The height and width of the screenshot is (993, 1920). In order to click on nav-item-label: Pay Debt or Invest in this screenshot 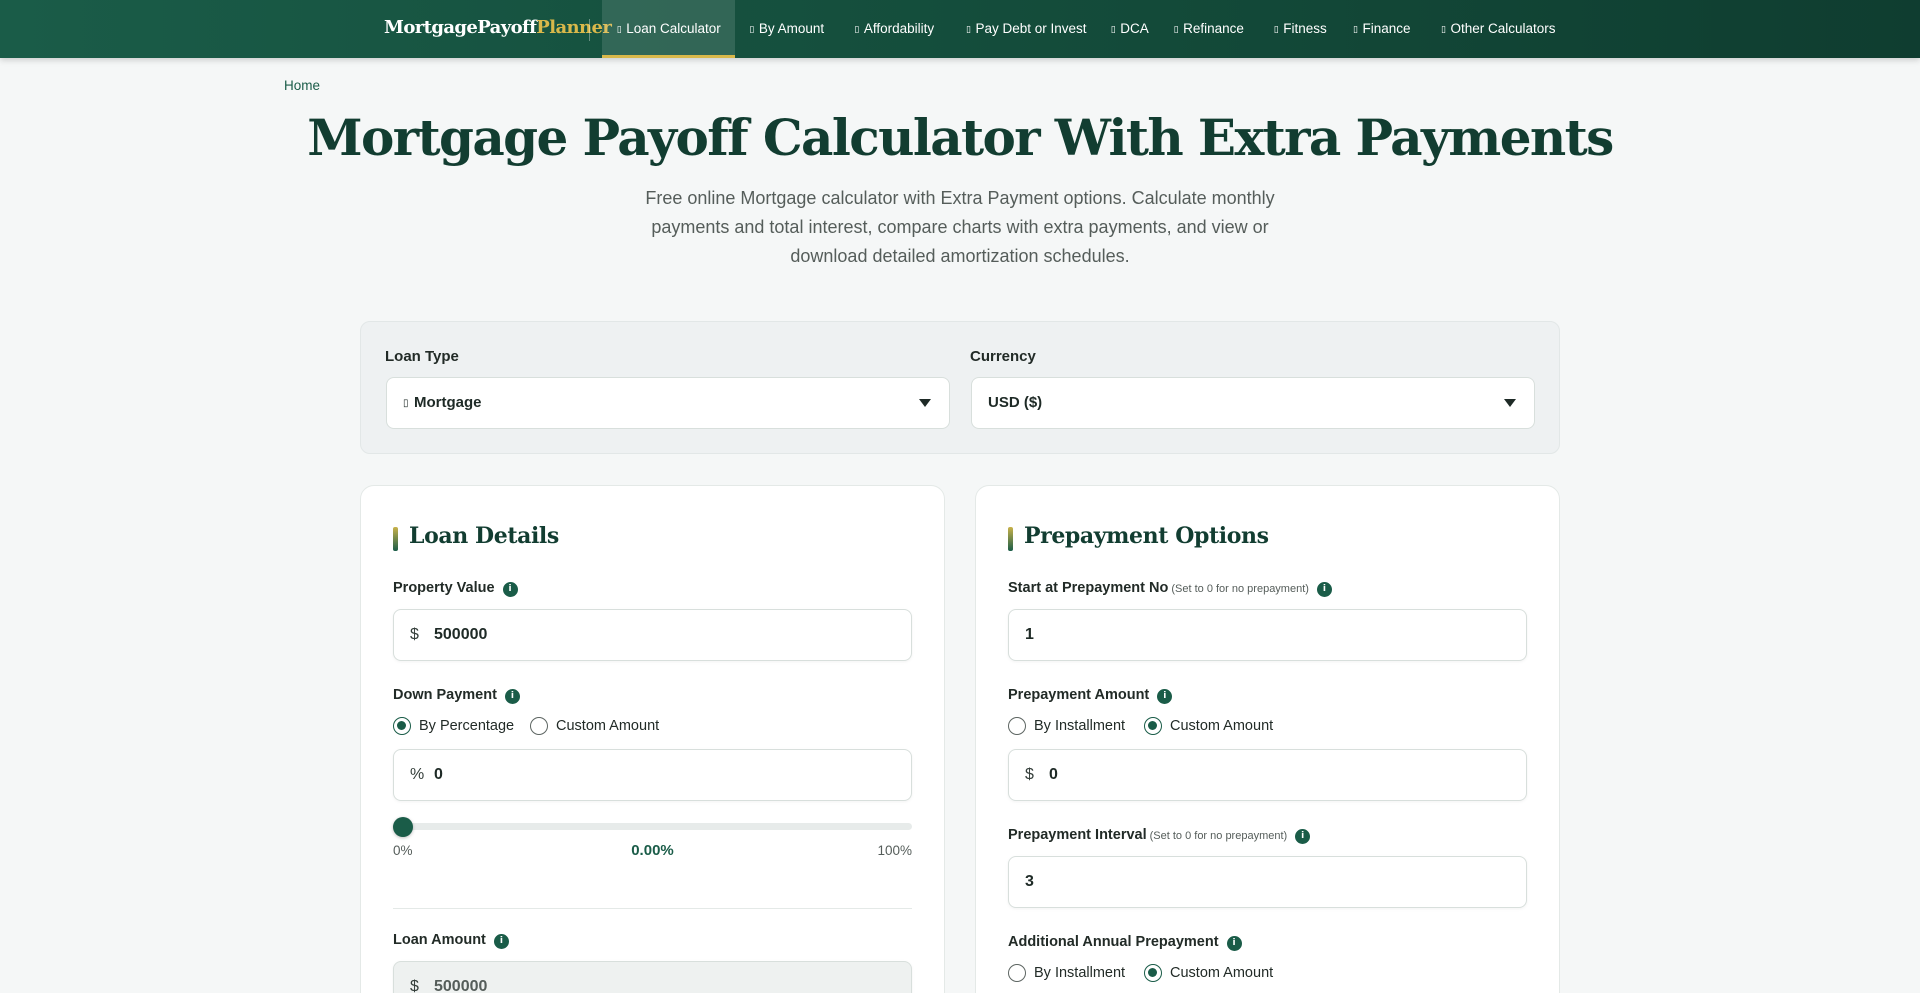, I will do `click(1031, 28)`.